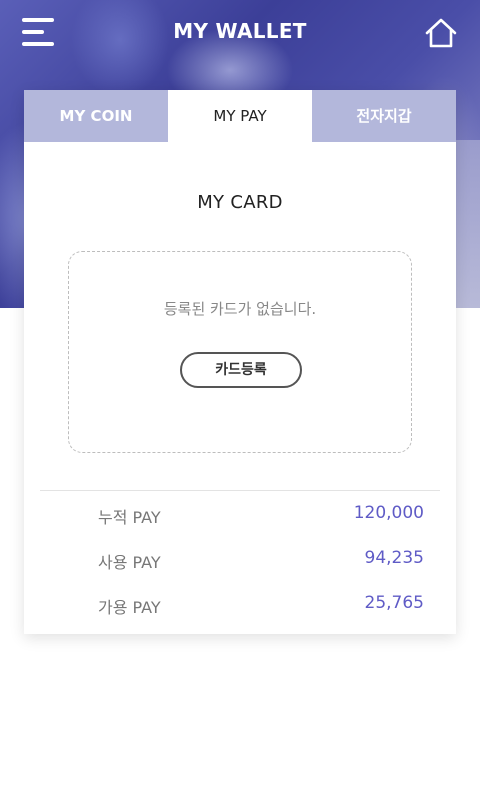 This screenshot has height=808, width=480. What do you see at coordinates (384, 116) in the screenshot?
I see `tab-e-wallet: 전자지갑` at bounding box center [384, 116].